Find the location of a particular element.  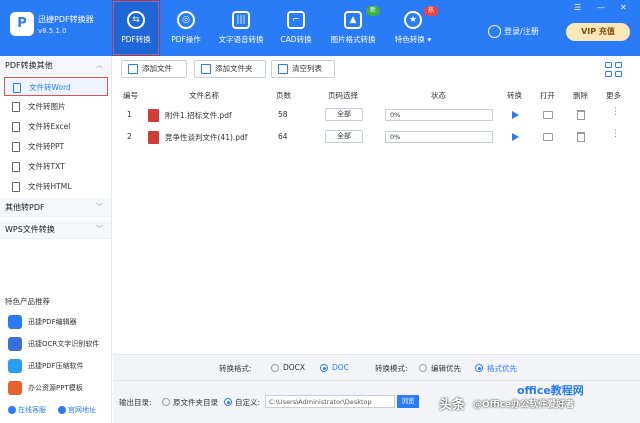

clear-list-button: 清空列表 is located at coordinates (303, 69).